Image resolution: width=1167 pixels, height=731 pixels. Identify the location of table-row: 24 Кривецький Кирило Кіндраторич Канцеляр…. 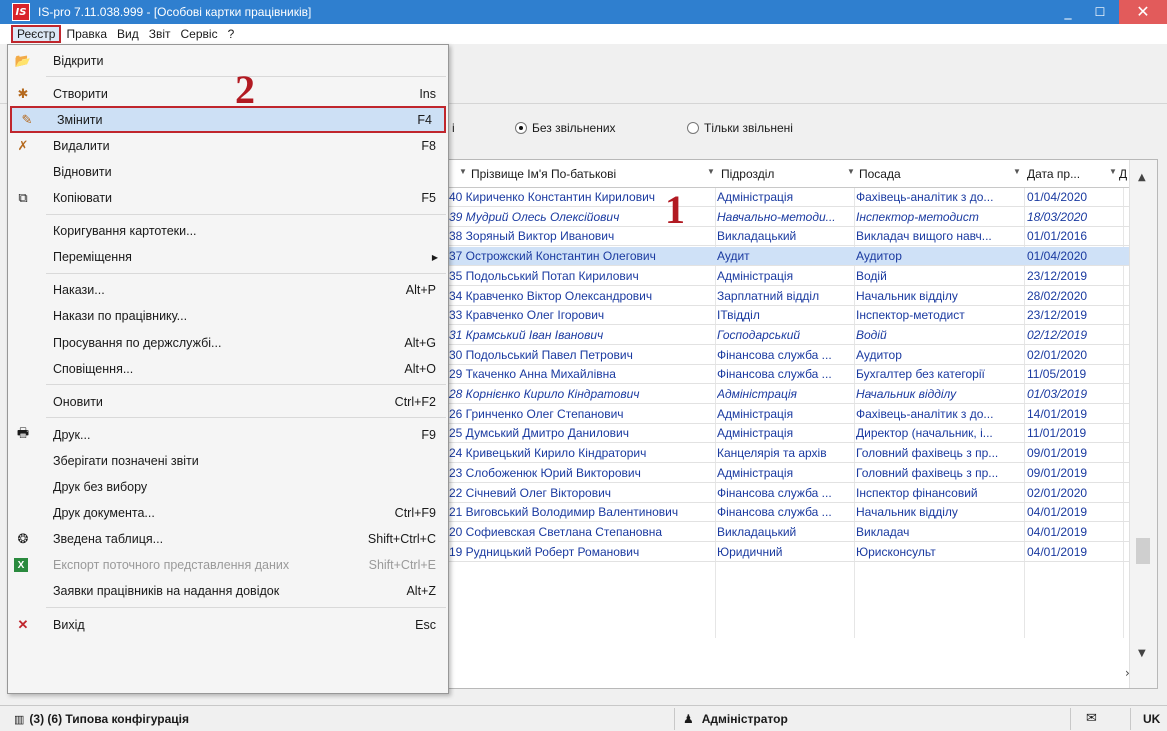
(789, 454).